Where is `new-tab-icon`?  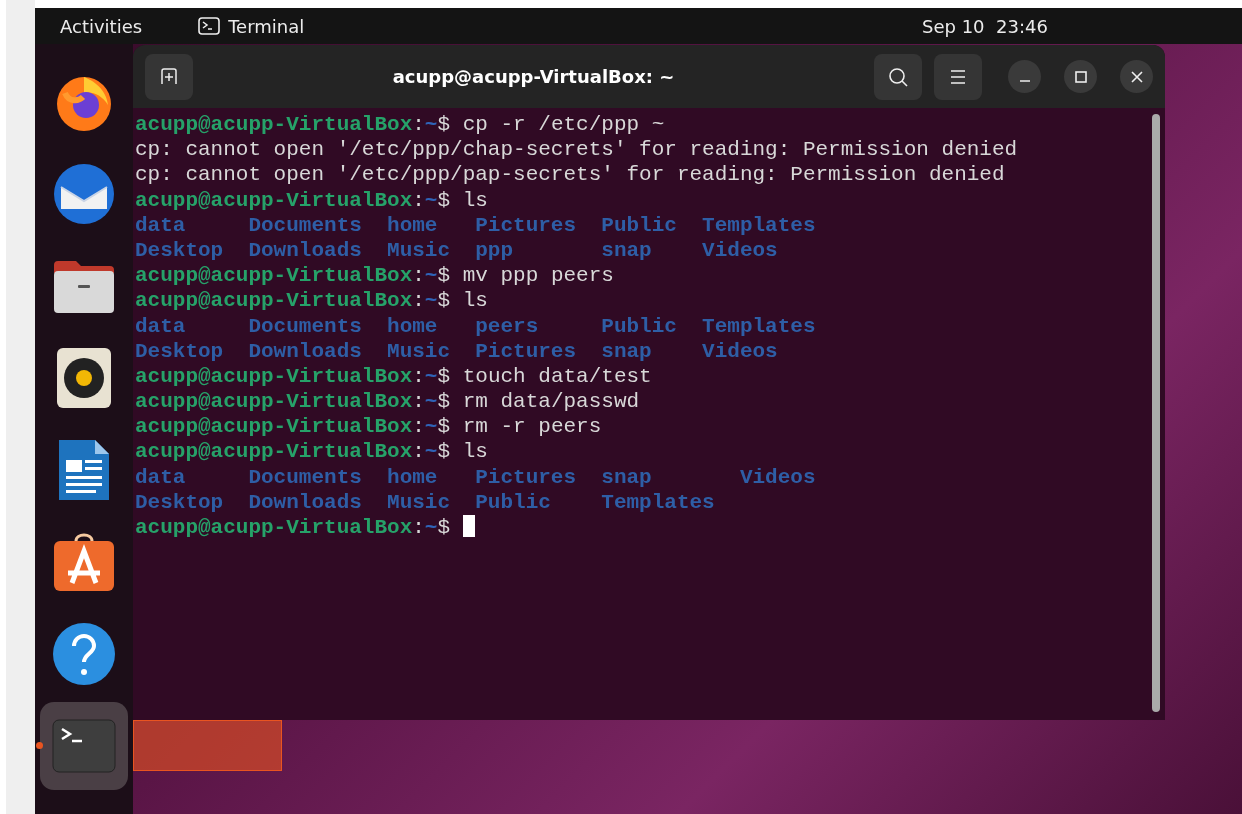 new-tab-icon is located at coordinates (169, 76).